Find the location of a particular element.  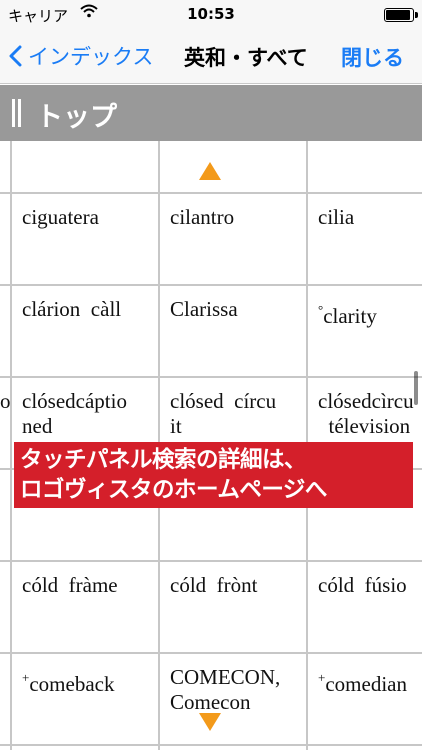

status-bar: キャリア 10:53 is located at coordinates (211, 14).